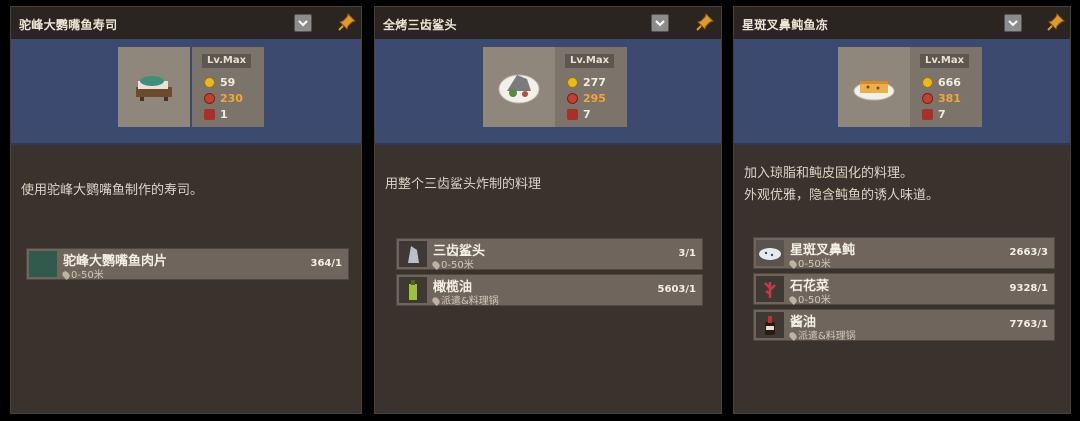 The height and width of the screenshot is (421, 1080). I want to click on roasted-shark-head-icon, so click(519, 89).